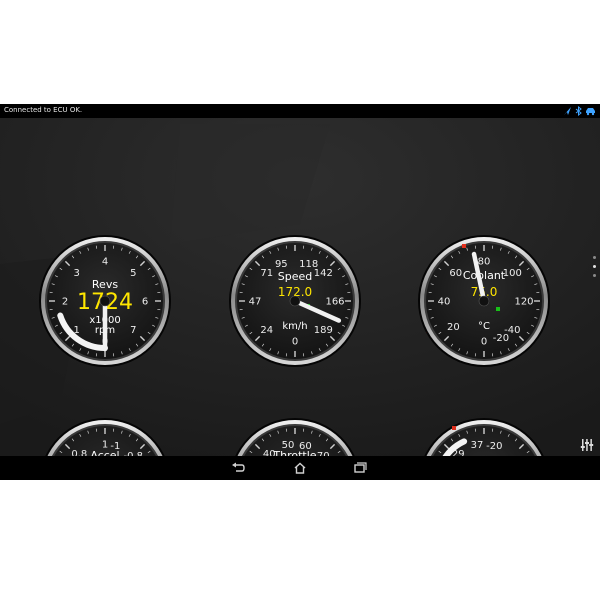 This screenshot has height=600, width=600. What do you see at coordinates (484, 275) in the screenshot?
I see `gauge-label: Coolant` at bounding box center [484, 275].